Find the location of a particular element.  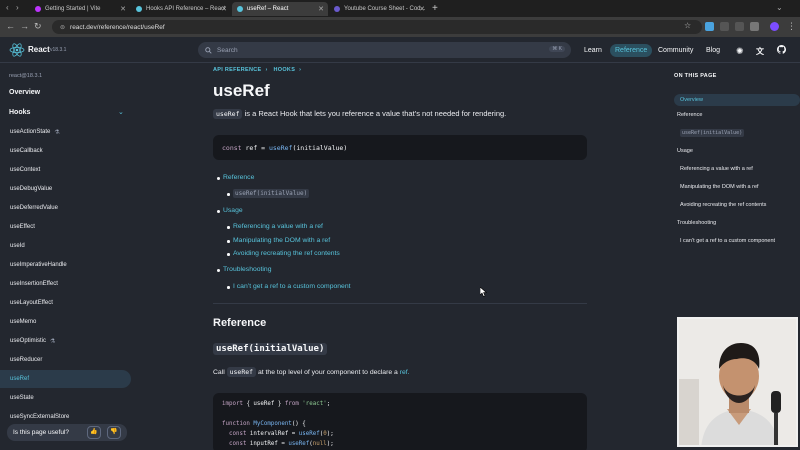

sidebar-item-label: useOptimistic is located at coordinates (28, 341).